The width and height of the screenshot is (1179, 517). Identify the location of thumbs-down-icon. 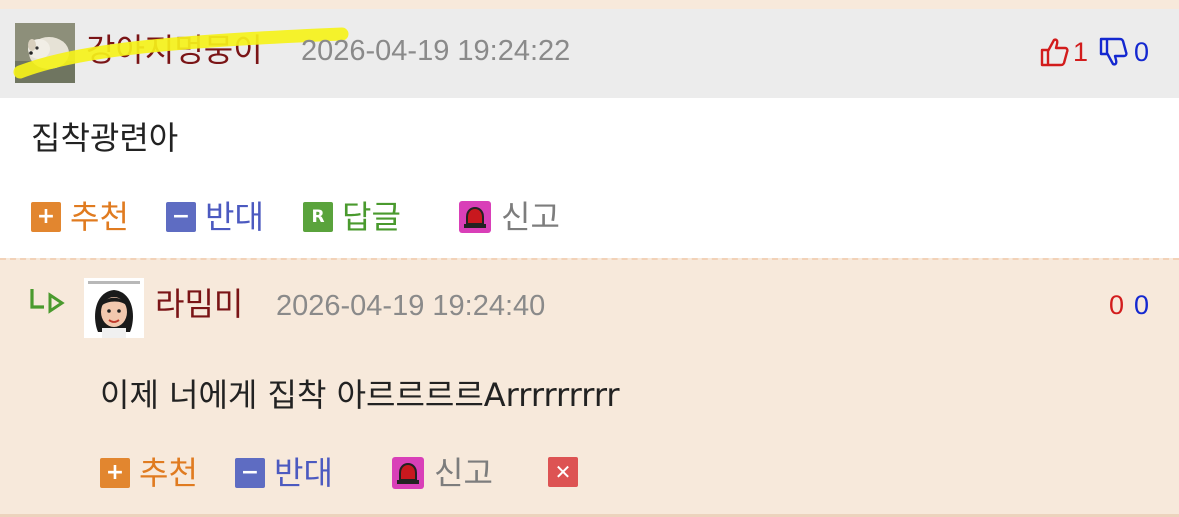
(1113, 52).